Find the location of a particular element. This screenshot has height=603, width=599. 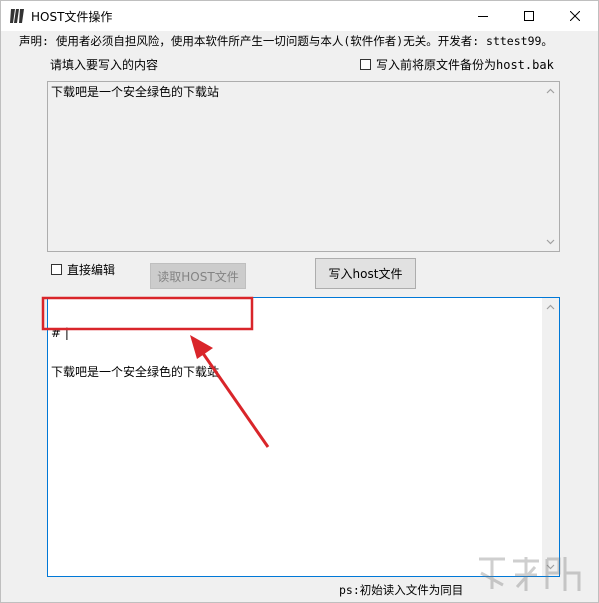

input-textarea-text: 下载吧是一个安全绿色的下载站 is located at coordinates (135, 92).